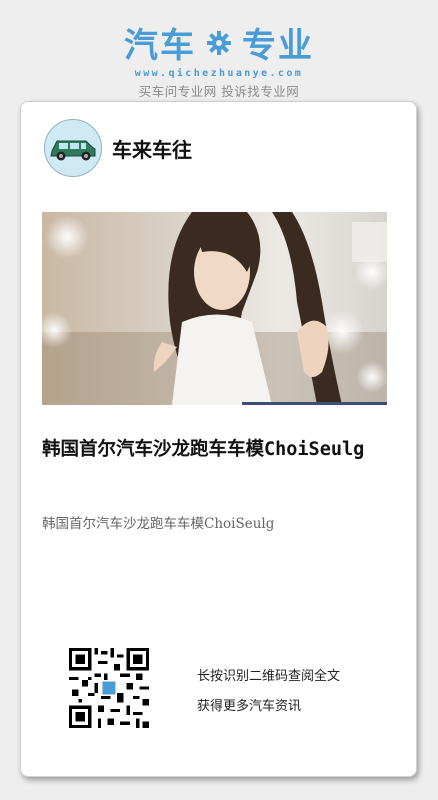 The width and height of the screenshot is (438, 800). I want to click on logo-url: www.qichezhuanye.com, so click(219, 73).